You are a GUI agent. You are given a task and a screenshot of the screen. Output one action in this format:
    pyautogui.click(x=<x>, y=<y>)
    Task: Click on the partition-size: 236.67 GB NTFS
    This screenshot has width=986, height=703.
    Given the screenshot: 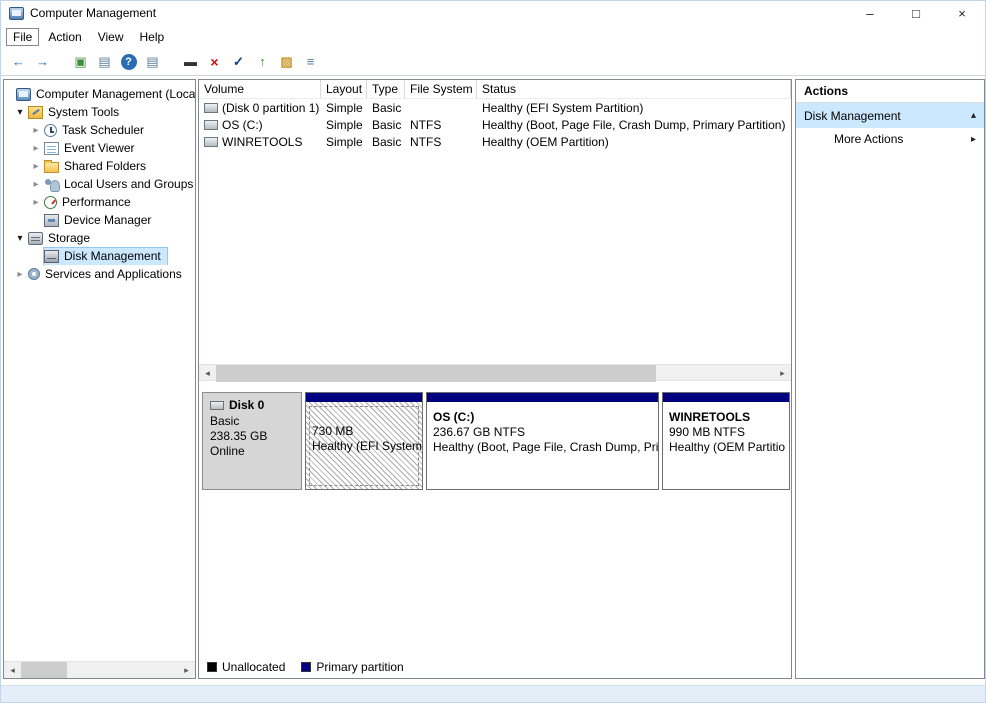 What is the action you would take?
    pyautogui.click(x=479, y=432)
    